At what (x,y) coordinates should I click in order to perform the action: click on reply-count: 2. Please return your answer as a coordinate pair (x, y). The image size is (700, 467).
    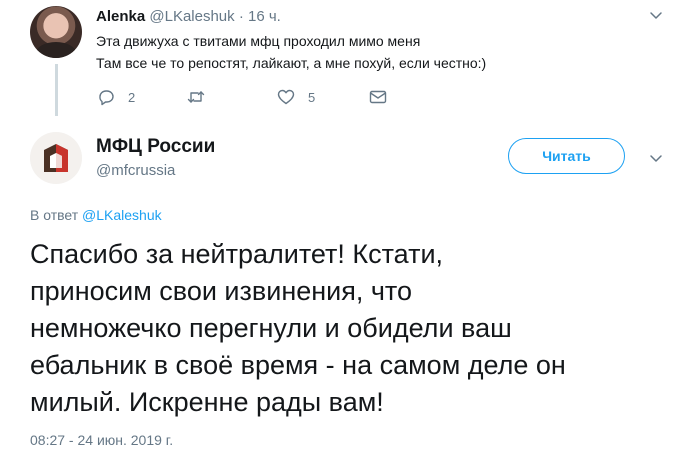
    Looking at the image, I should click on (132, 97).